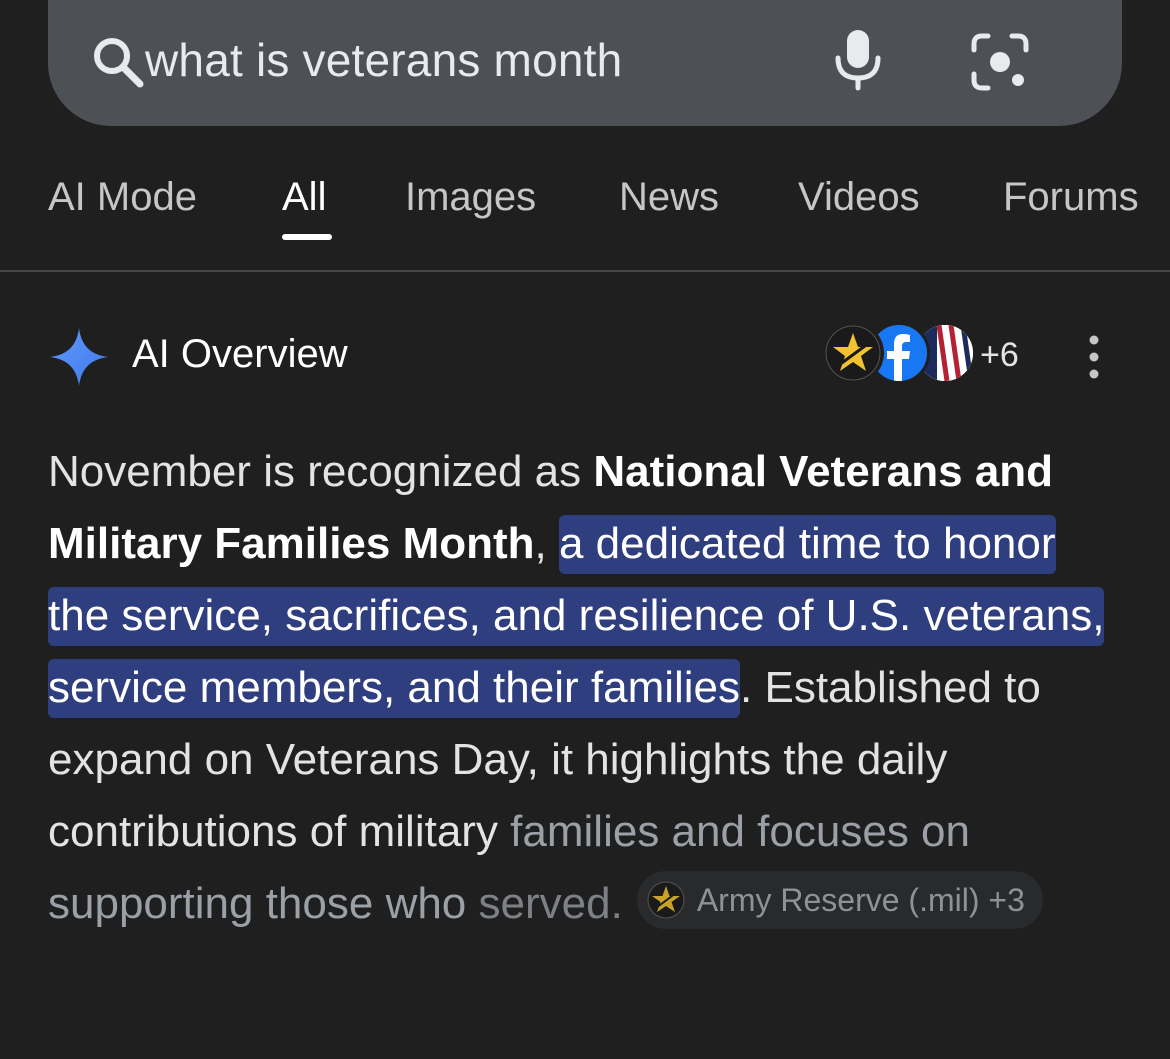 The width and height of the screenshot is (1170, 1059). I want to click on search-icon, so click(118, 62).